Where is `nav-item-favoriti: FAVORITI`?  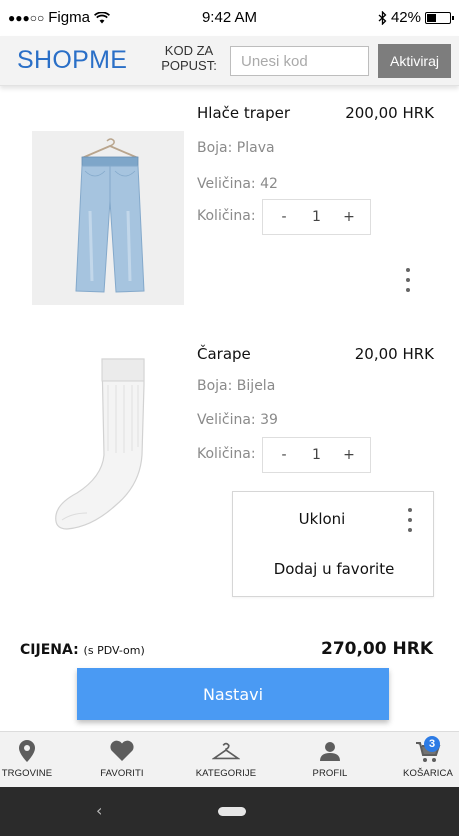
nav-item-favoriti: FAVORITI is located at coordinates (122, 760).